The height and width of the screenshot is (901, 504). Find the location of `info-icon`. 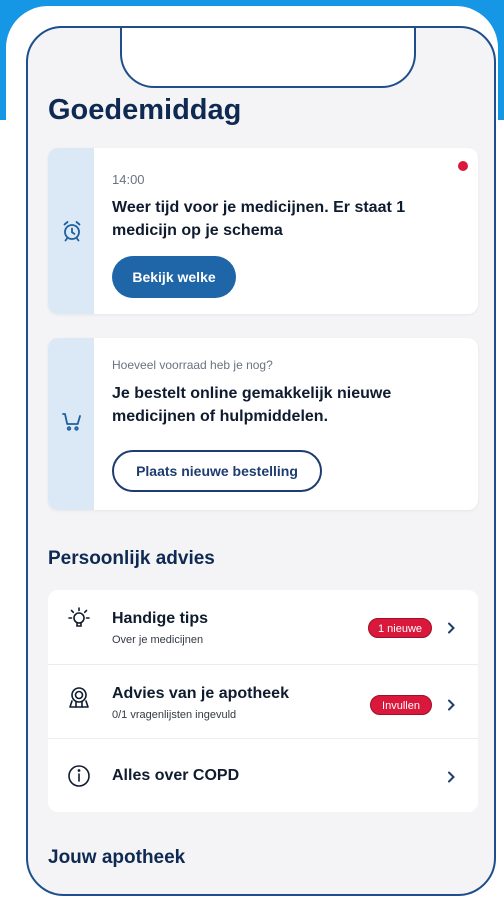

info-icon is located at coordinates (79, 776).